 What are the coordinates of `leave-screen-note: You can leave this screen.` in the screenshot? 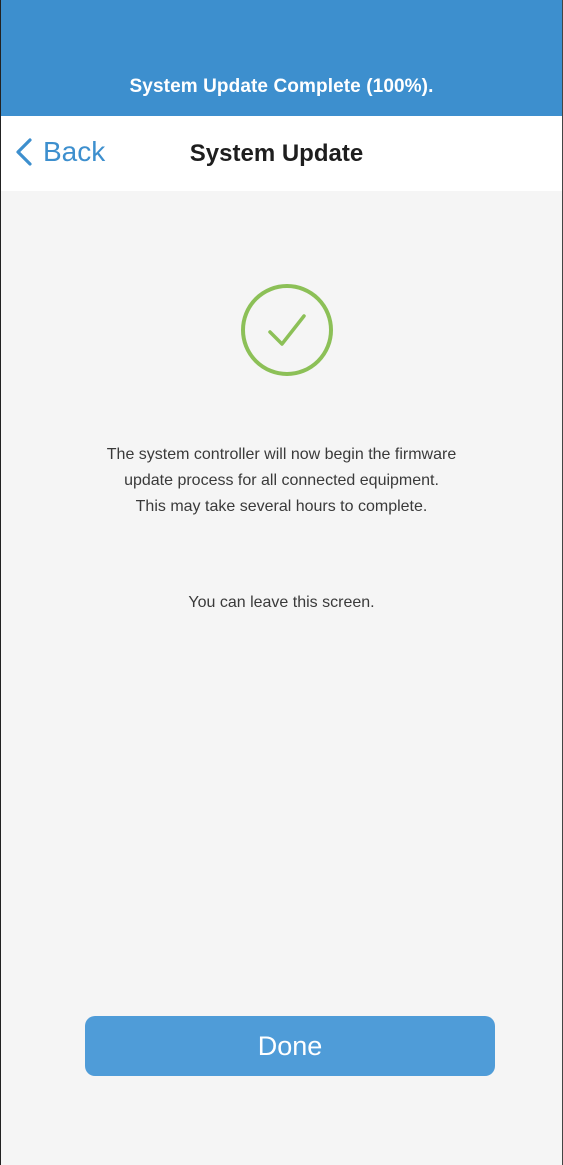 It's located at (281, 602).